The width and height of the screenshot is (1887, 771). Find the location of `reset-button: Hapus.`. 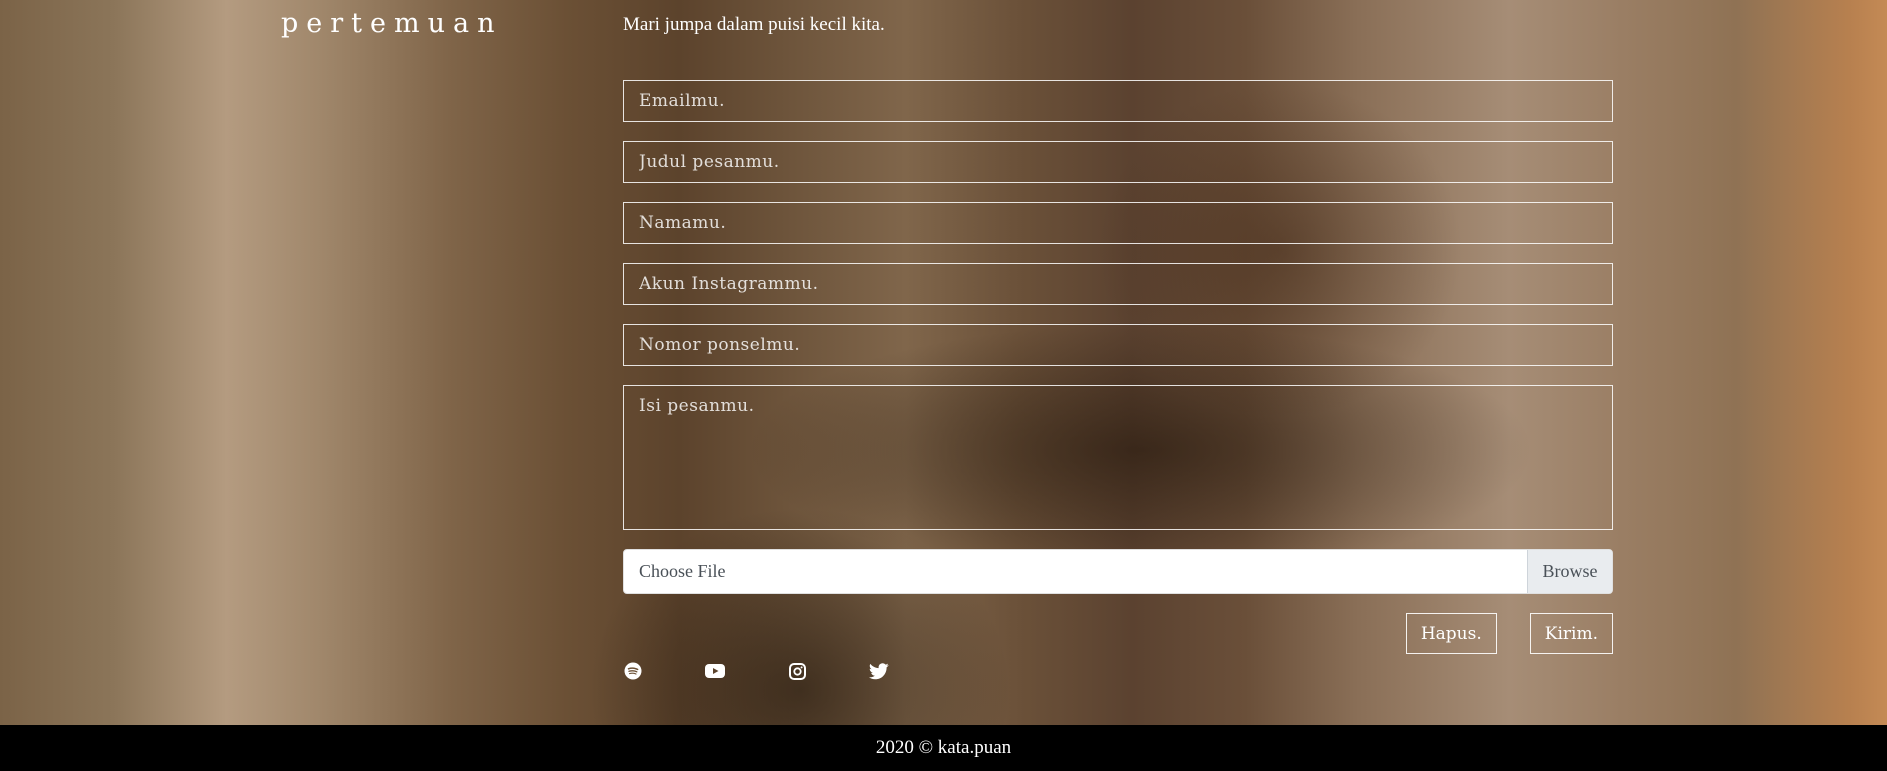

reset-button: Hapus. is located at coordinates (1451, 633).